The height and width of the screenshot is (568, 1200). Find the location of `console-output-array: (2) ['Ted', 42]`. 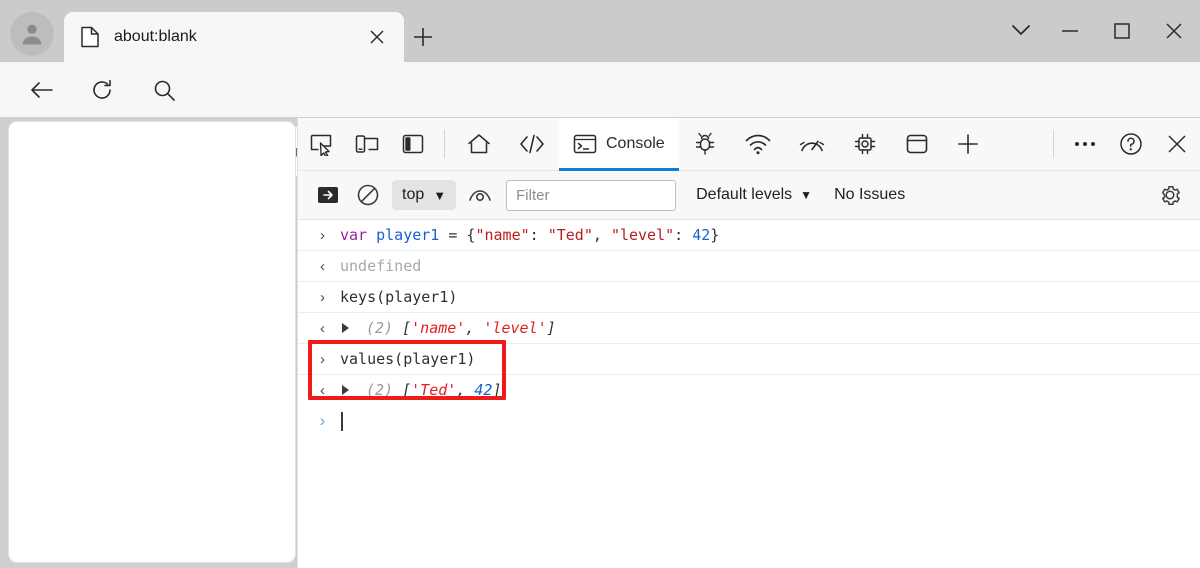

console-output-array: (2) ['Ted', 42] is located at coordinates (434, 390).